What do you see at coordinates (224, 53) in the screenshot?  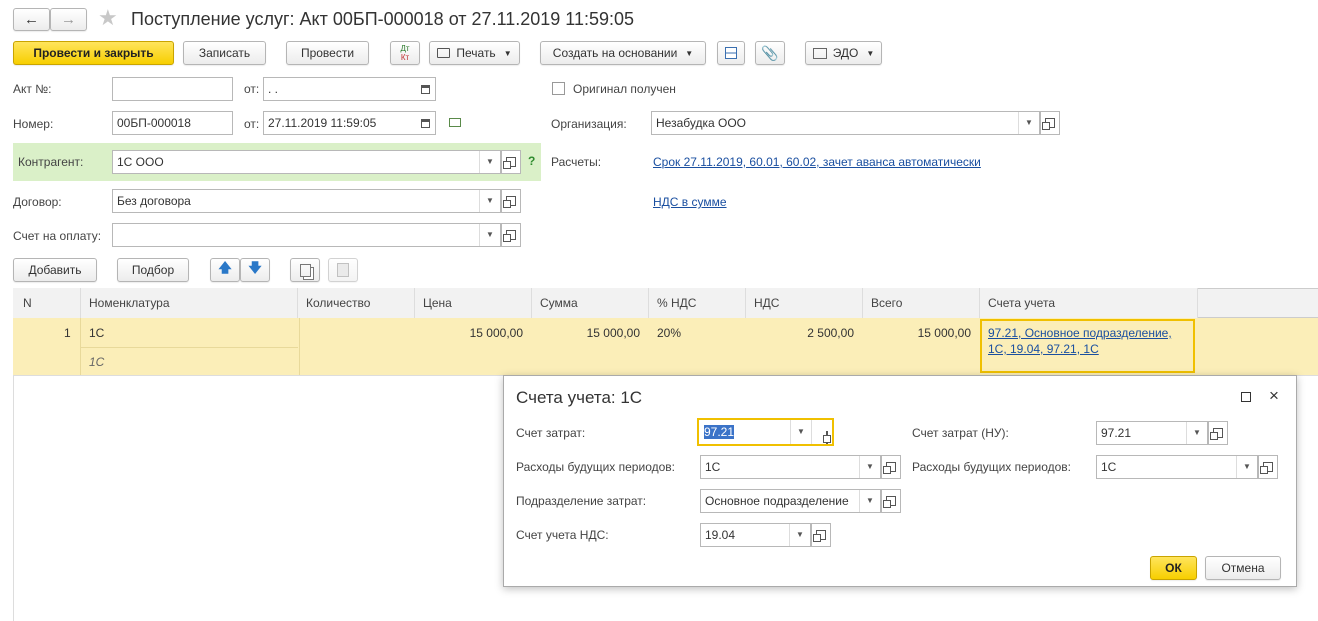 I see `save-button: Записать` at bounding box center [224, 53].